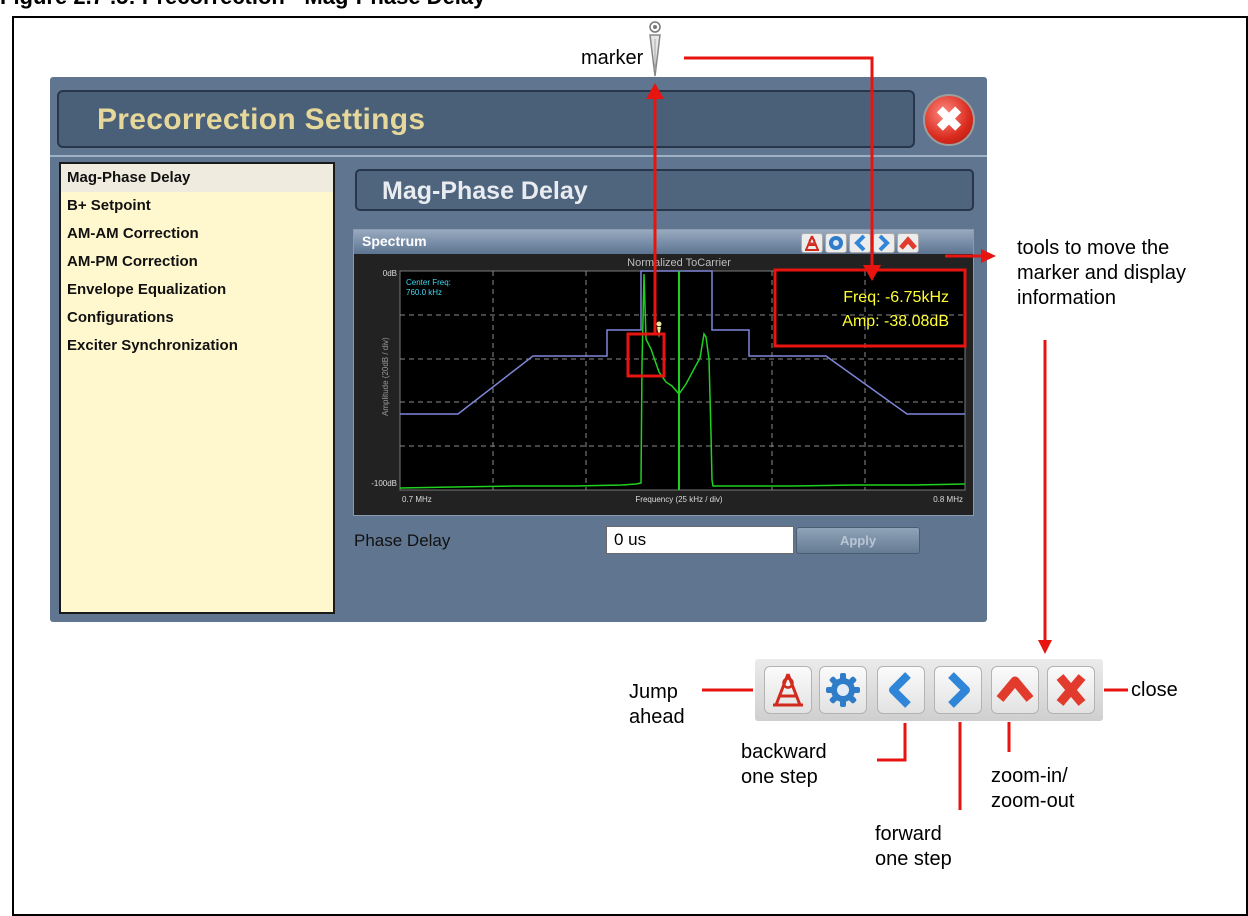 Image resolution: width=1248 pixels, height=916 pixels. Describe the element at coordinates (1093, 248) in the screenshot. I see `annotation-tools-line-1: tools to move the` at that location.